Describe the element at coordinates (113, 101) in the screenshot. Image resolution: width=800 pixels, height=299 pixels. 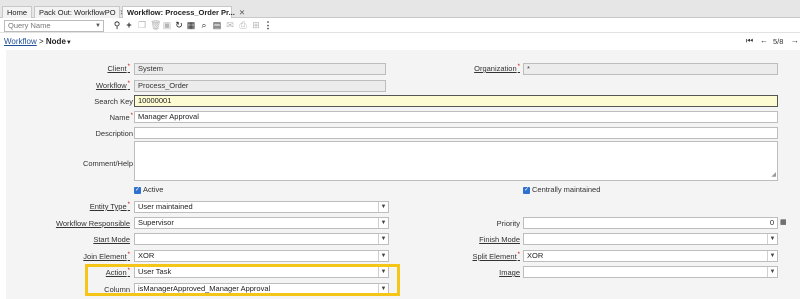
I see `search-key-label: Search Key` at that location.